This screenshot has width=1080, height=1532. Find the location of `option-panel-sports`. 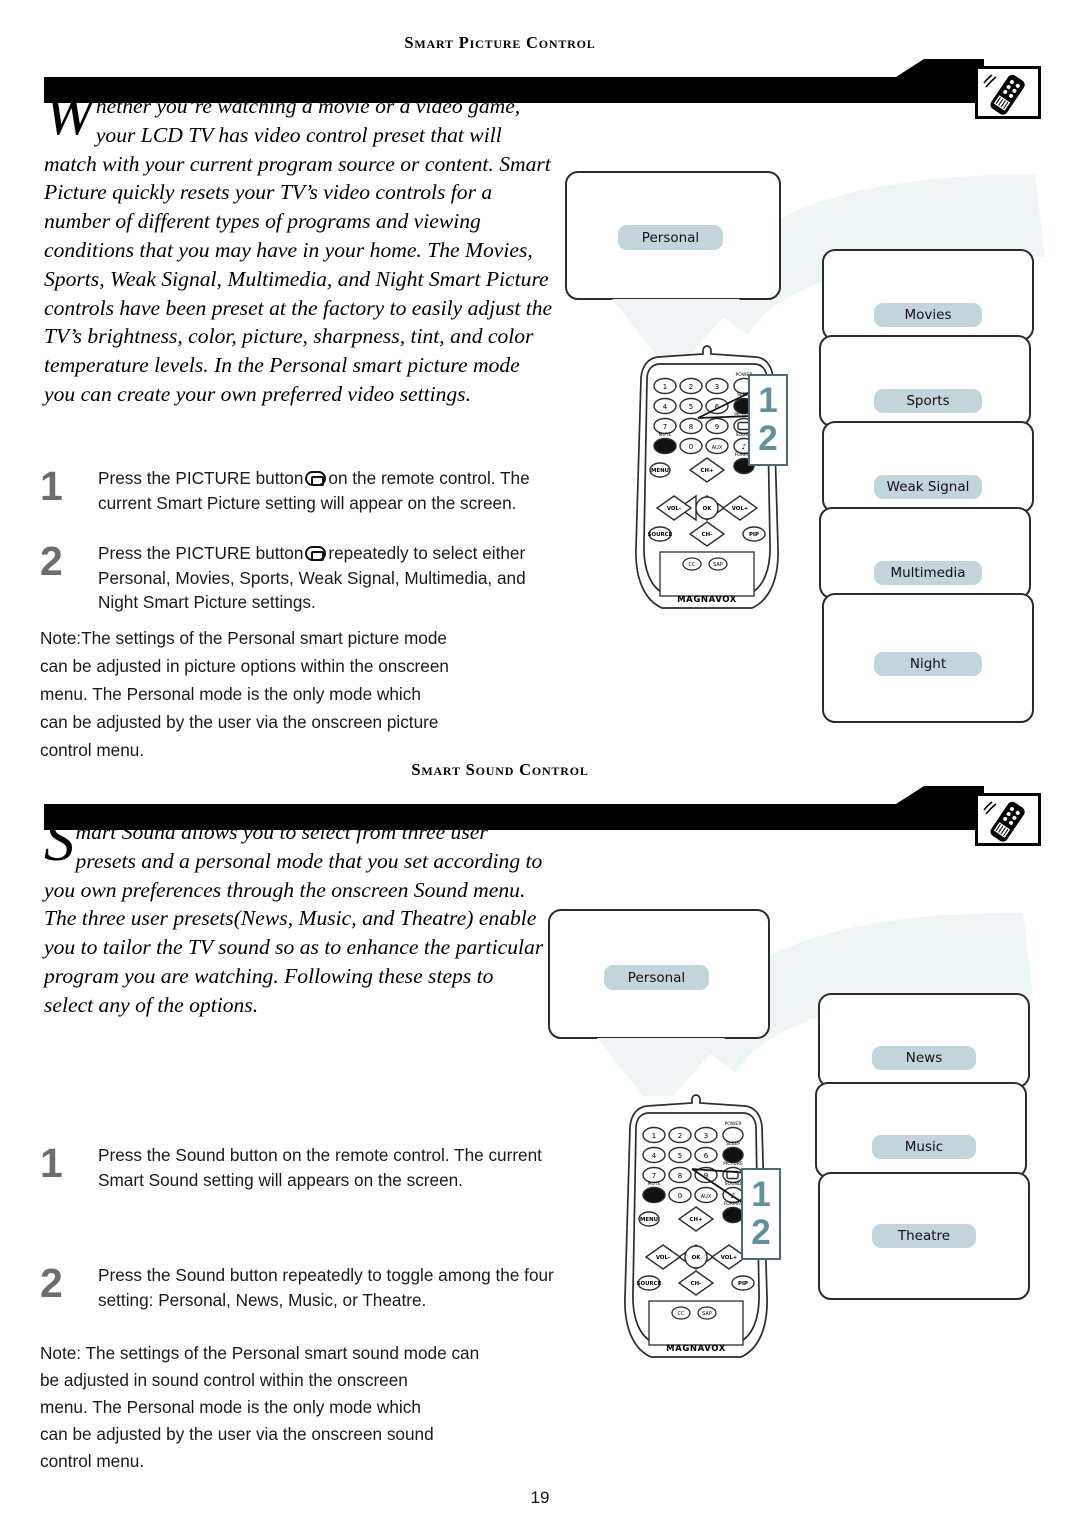

option-panel-sports is located at coordinates (925, 381).